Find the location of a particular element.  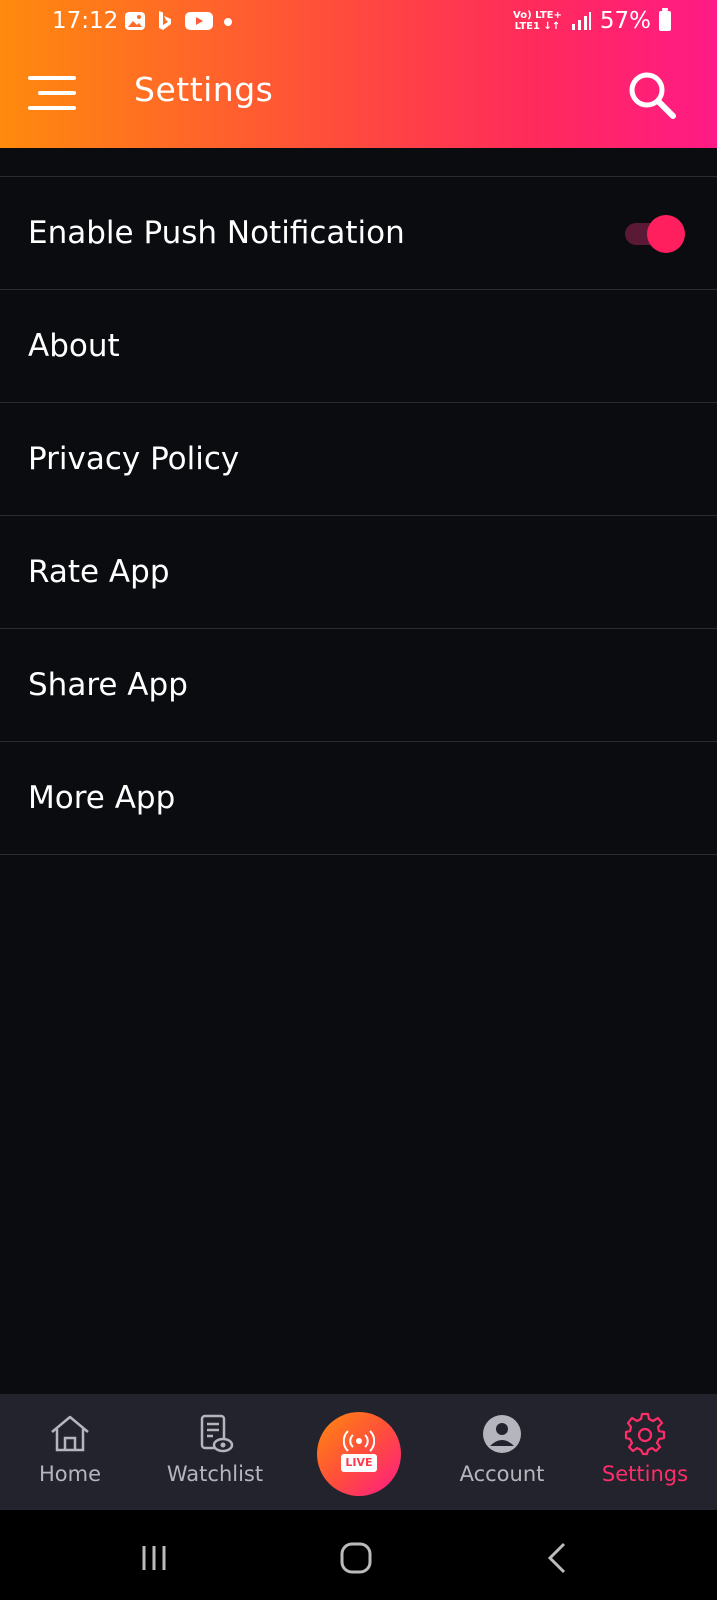

hamburger-menu-icon is located at coordinates (53, 94).